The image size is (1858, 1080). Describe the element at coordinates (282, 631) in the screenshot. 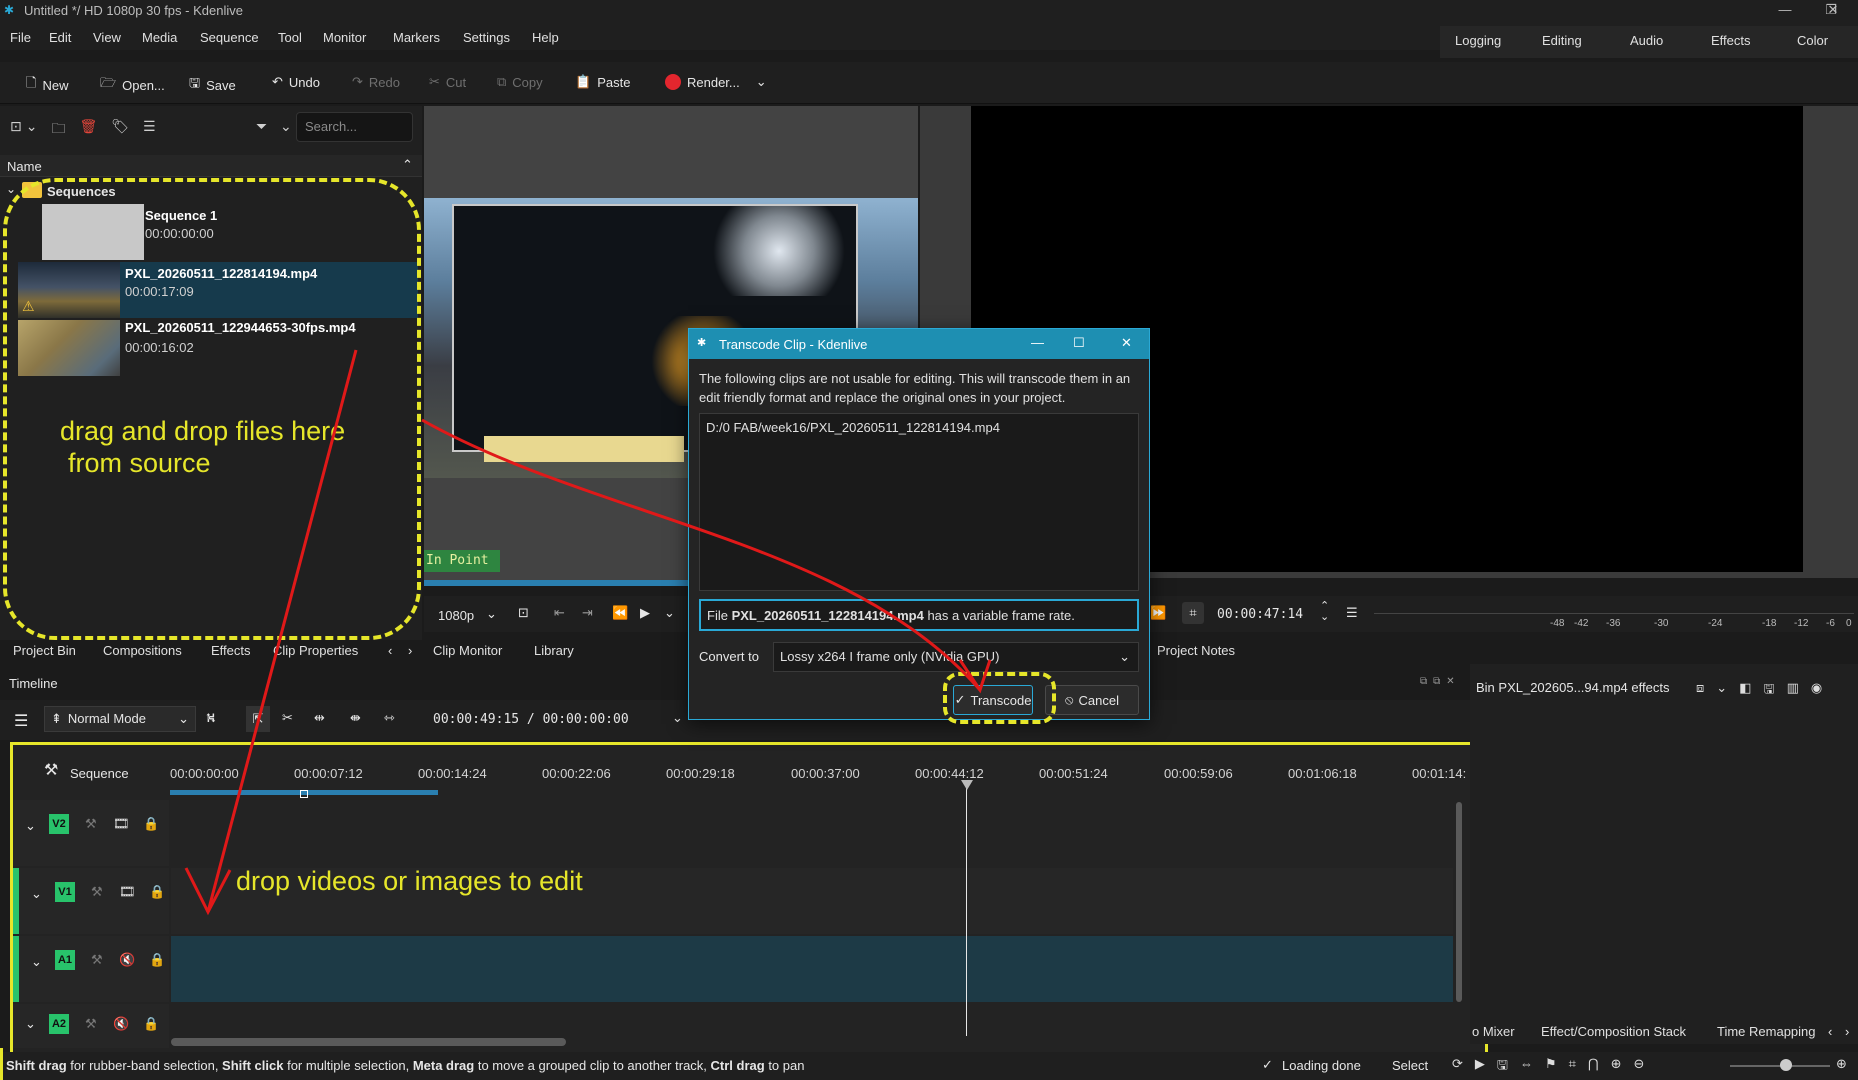

I see `arrow-bin-to-timeline` at that location.